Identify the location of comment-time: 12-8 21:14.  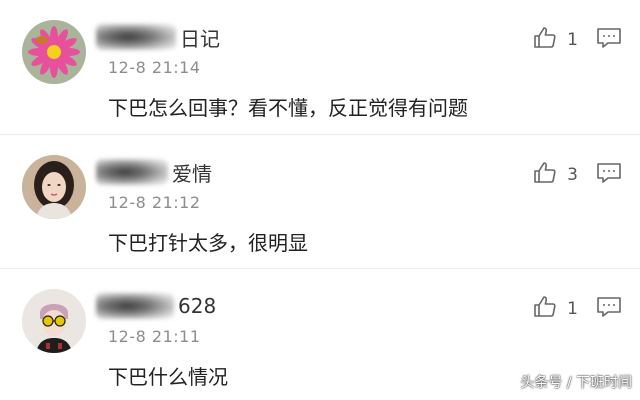
(154, 67).